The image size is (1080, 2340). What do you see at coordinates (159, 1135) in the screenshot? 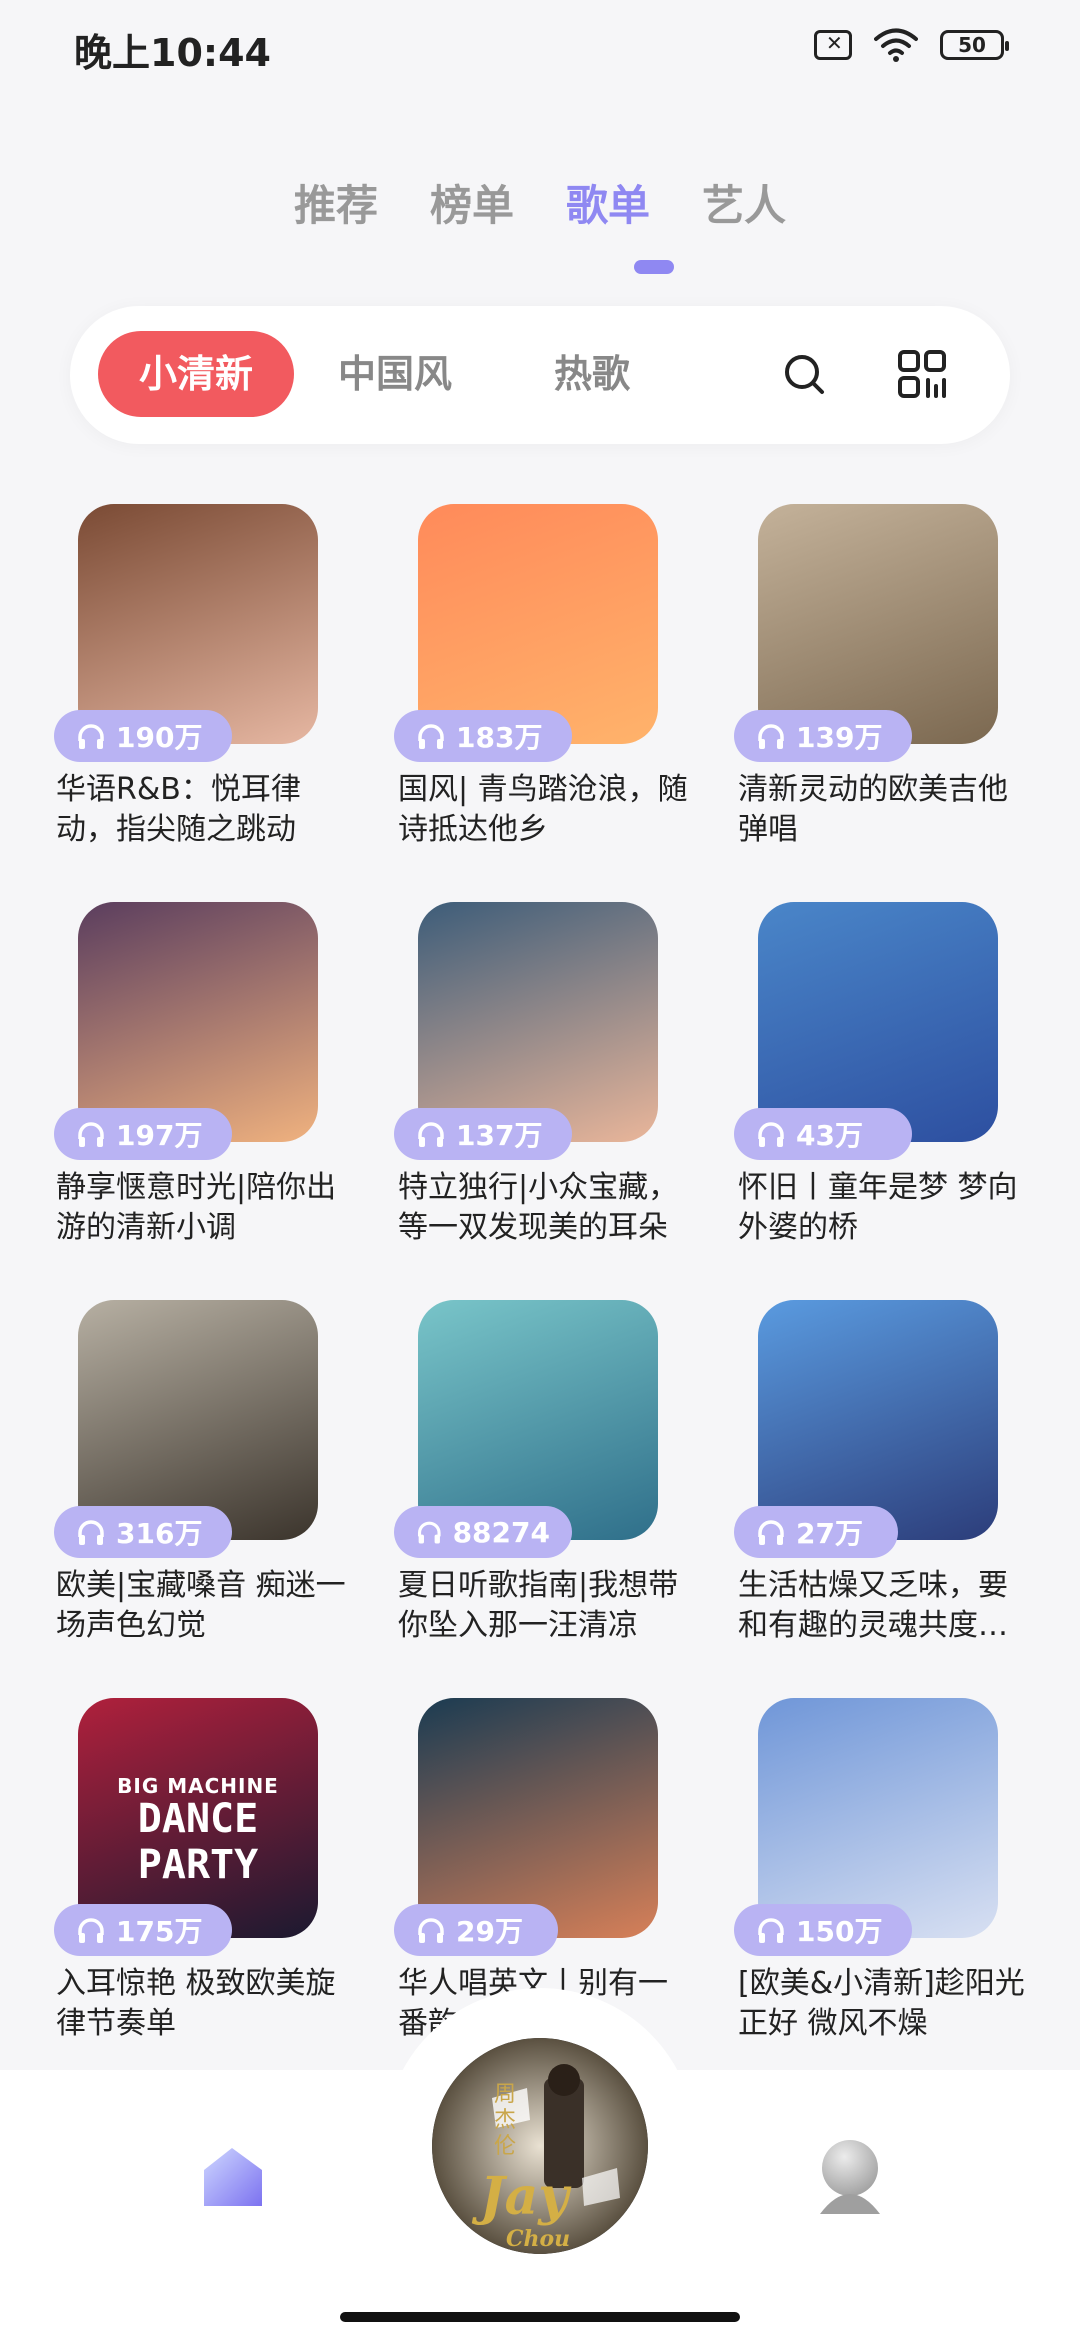
I see `play-count: 197万` at bounding box center [159, 1135].